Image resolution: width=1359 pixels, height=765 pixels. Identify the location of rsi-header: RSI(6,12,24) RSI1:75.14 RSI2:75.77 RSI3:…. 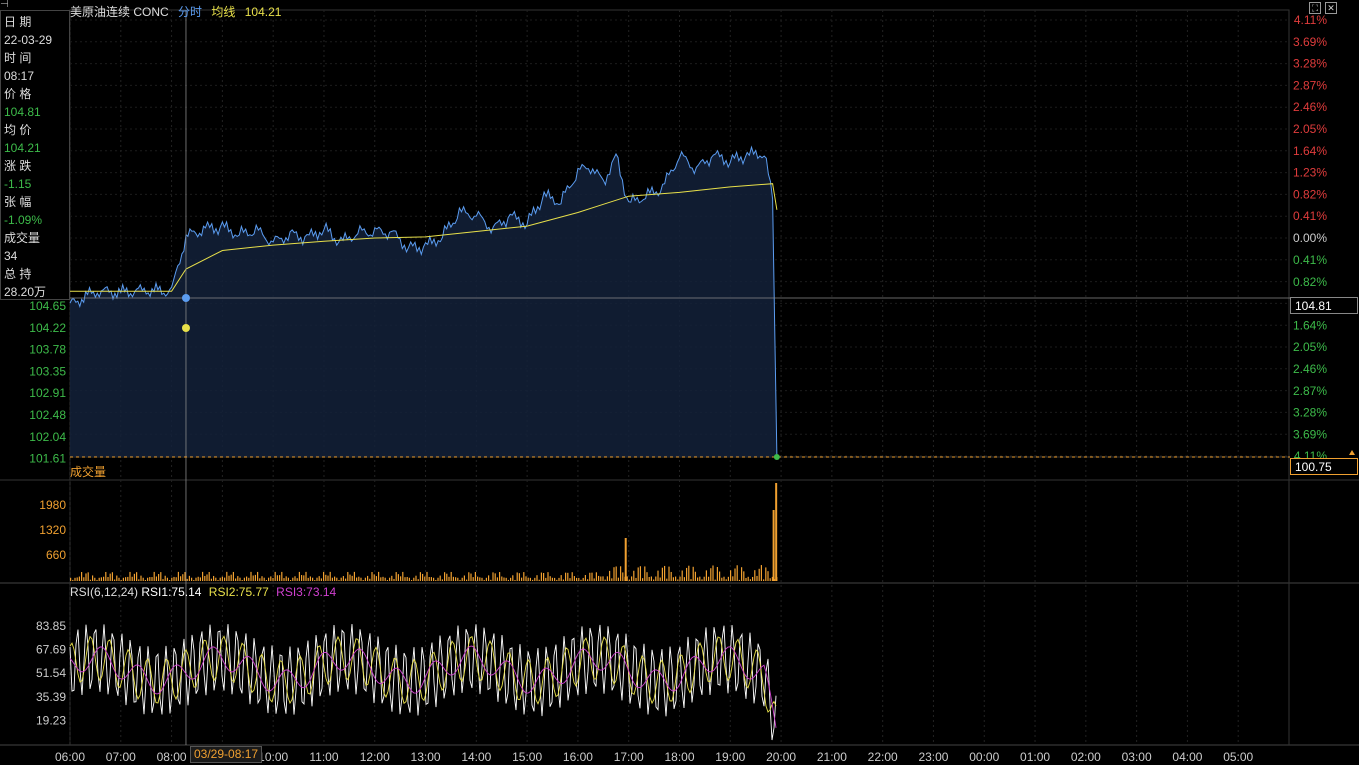
(203, 592).